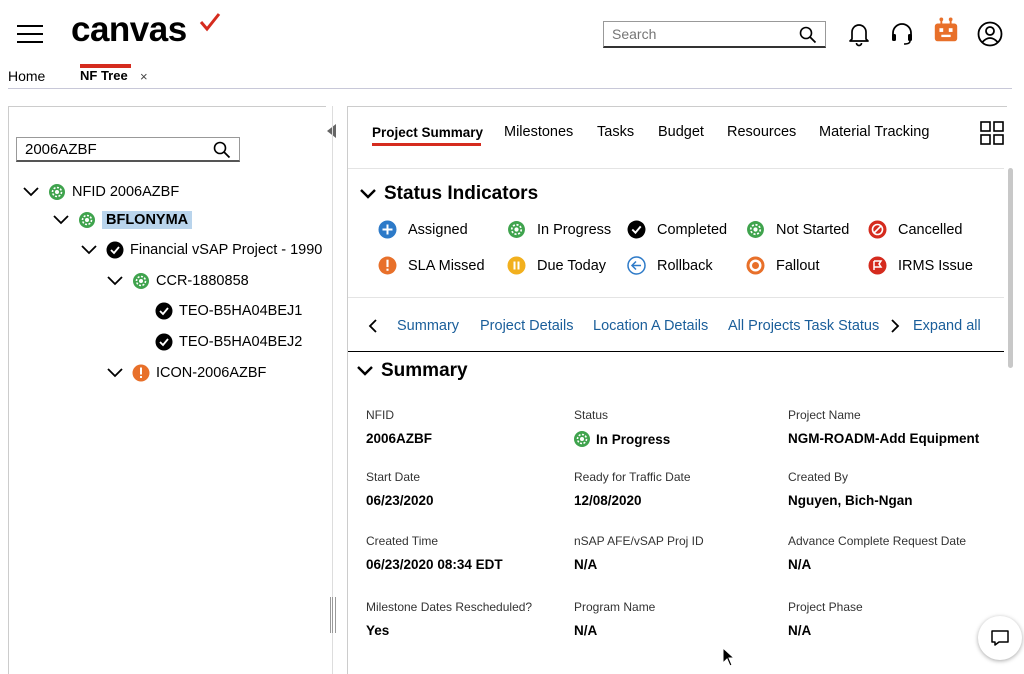  Describe the element at coordinates (761, 132) in the screenshot. I see `tab-resources: Resources` at that location.